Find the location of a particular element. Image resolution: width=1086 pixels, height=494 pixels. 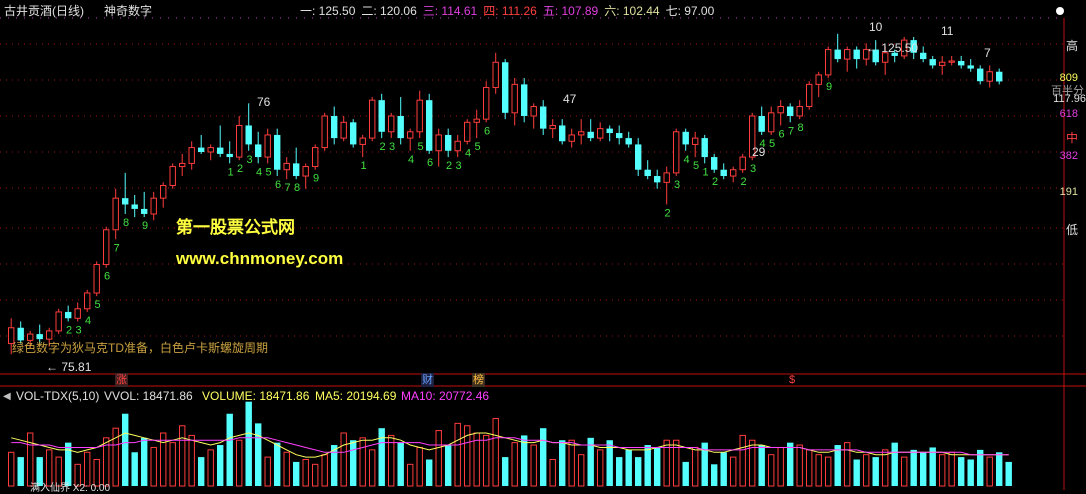

watermark-title: 第一股票公式网 is located at coordinates (235, 227).